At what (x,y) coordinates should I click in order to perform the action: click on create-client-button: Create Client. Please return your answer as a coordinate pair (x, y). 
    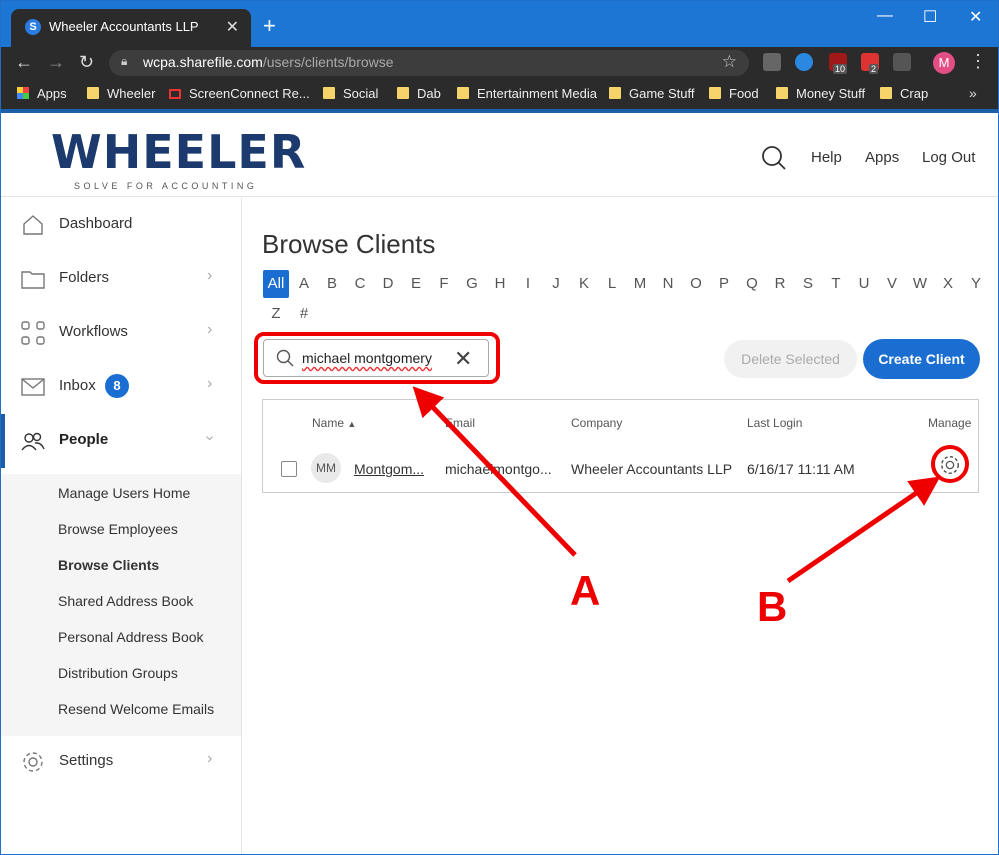
    Looking at the image, I should click on (921, 359).